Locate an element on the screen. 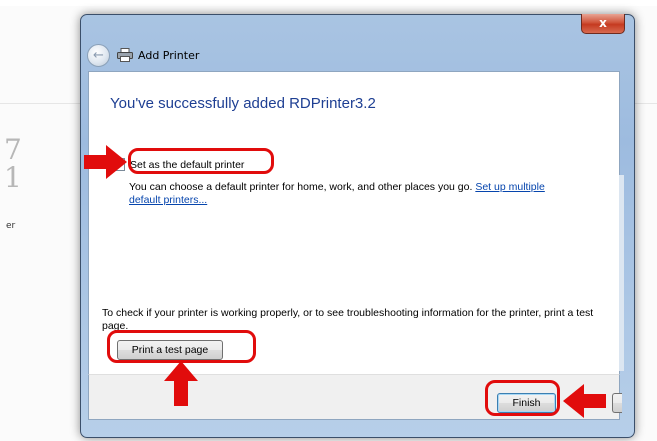 Image resolution: width=657 pixels, height=441 pixels. side-strip is located at coordinates (621, 273).